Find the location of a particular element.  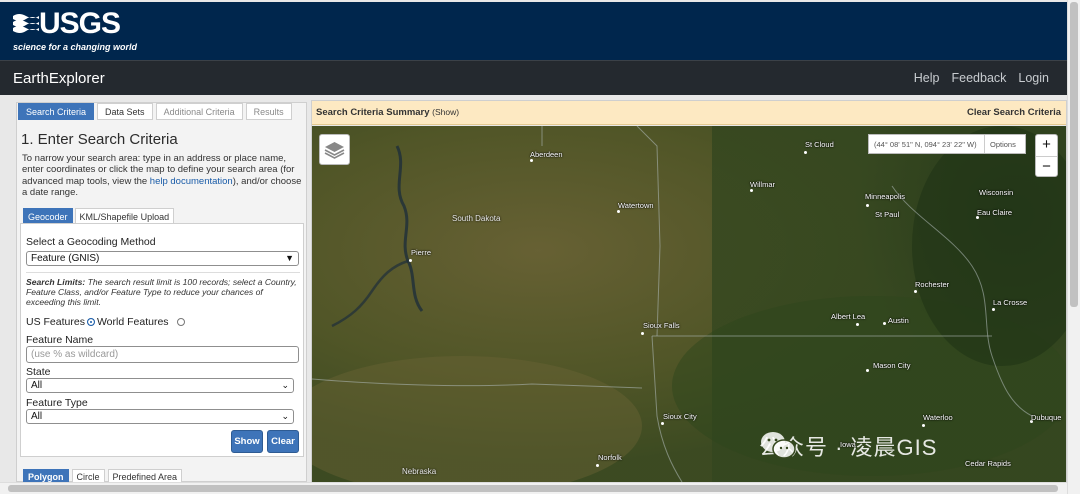

us-features-label: US Features is located at coordinates (55, 322).